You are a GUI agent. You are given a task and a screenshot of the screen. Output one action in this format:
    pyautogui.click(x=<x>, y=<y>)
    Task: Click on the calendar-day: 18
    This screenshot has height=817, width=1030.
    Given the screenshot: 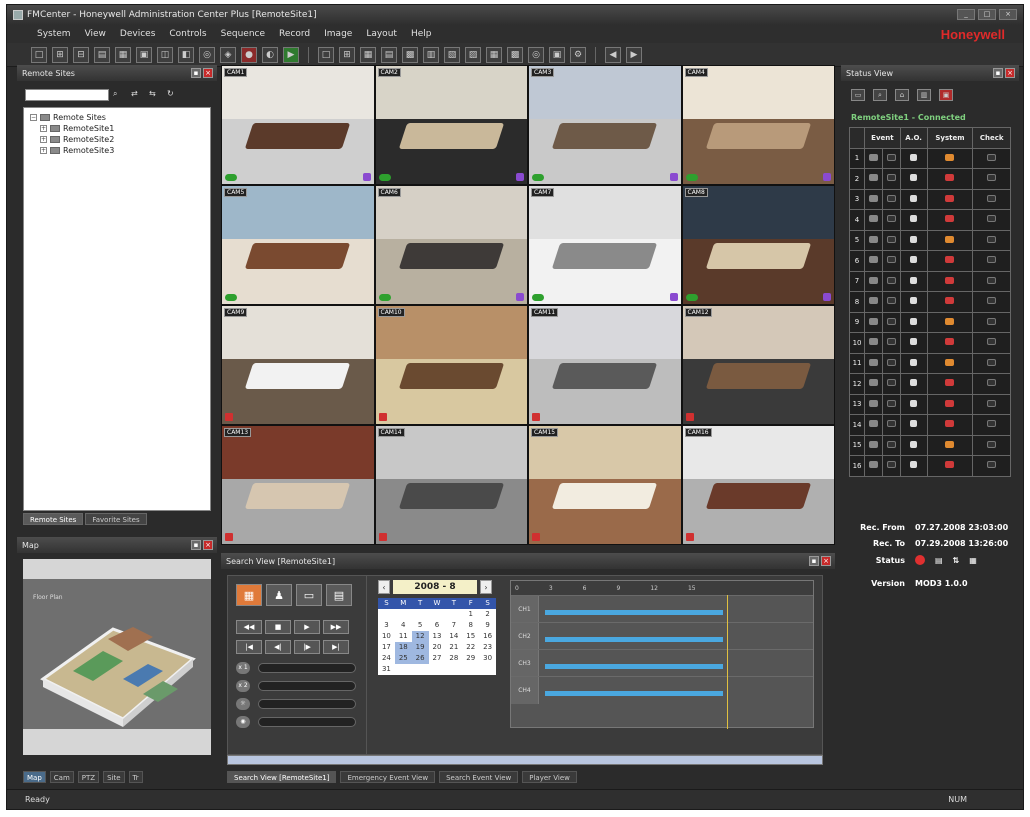 What is the action you would take?
    pyautogui.click(x=403, y=647)
    